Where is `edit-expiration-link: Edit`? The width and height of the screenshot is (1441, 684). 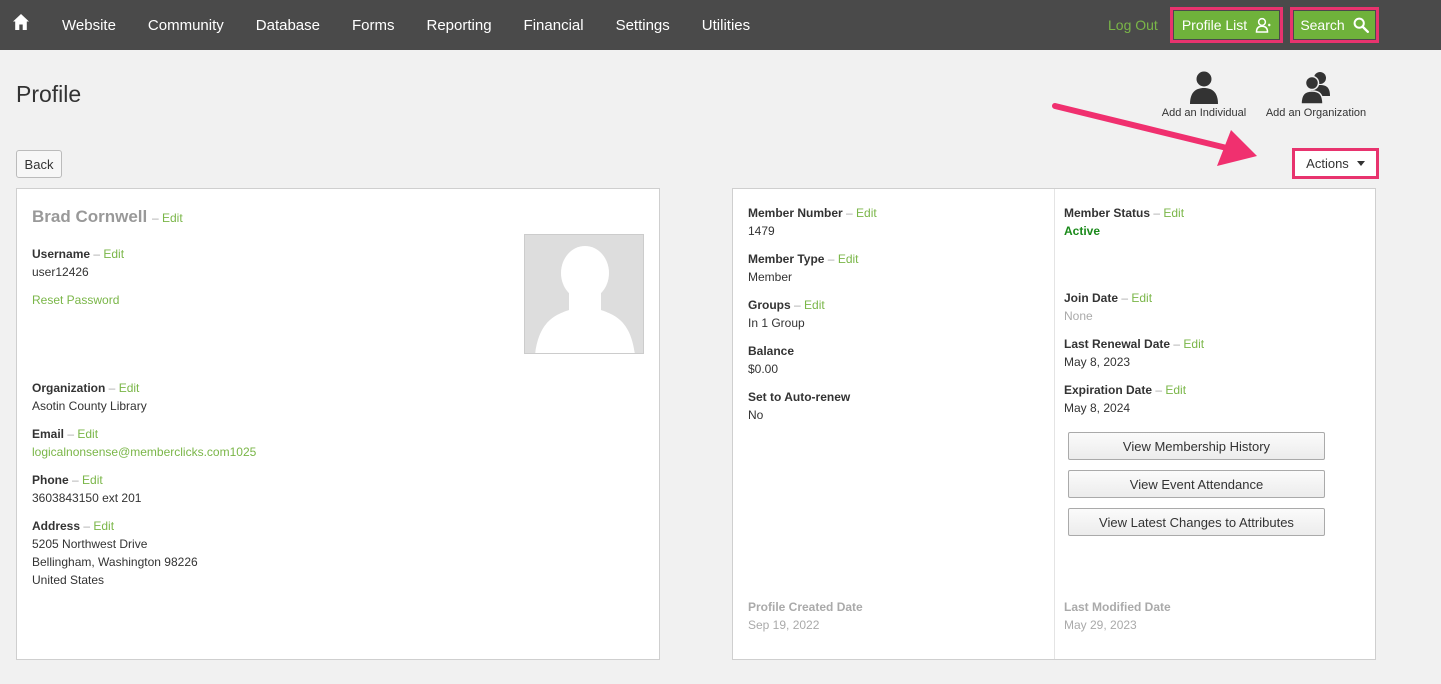
edit-expiration-link: Edit is located at coordinates (1175, 390).